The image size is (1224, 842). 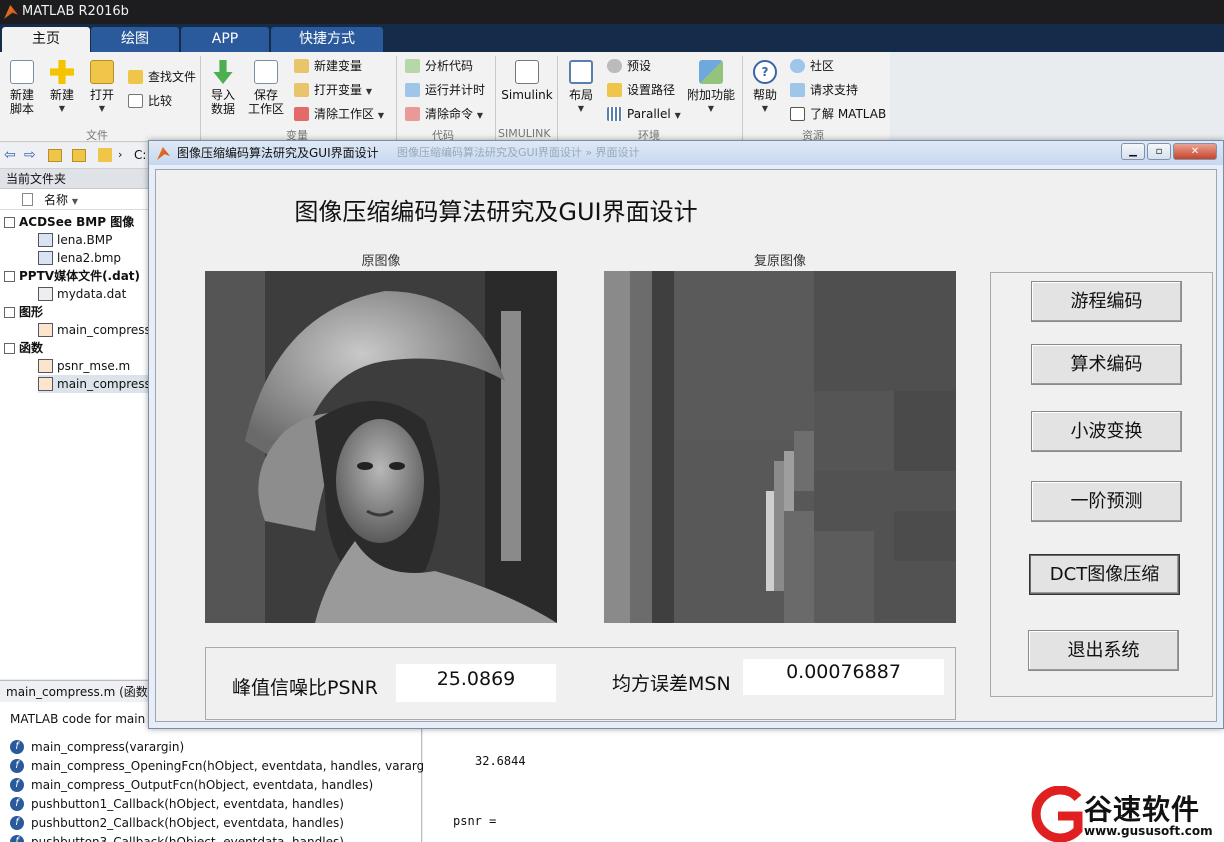 I want to click on tab-plots: 绘图, so click(x=135, y=39).